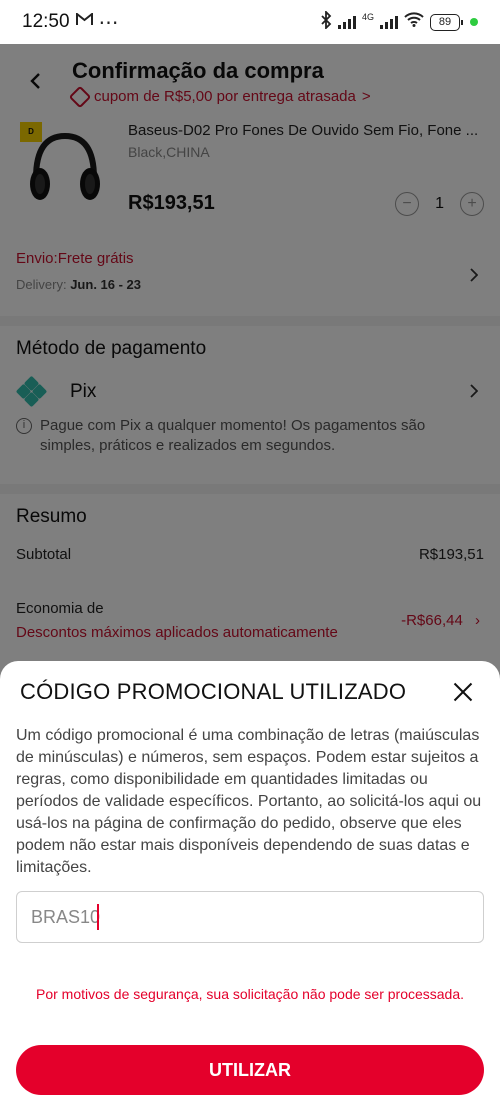  Describe the element at coordinates (463, 692) in the screenshot. I see `close-icon` at that location.